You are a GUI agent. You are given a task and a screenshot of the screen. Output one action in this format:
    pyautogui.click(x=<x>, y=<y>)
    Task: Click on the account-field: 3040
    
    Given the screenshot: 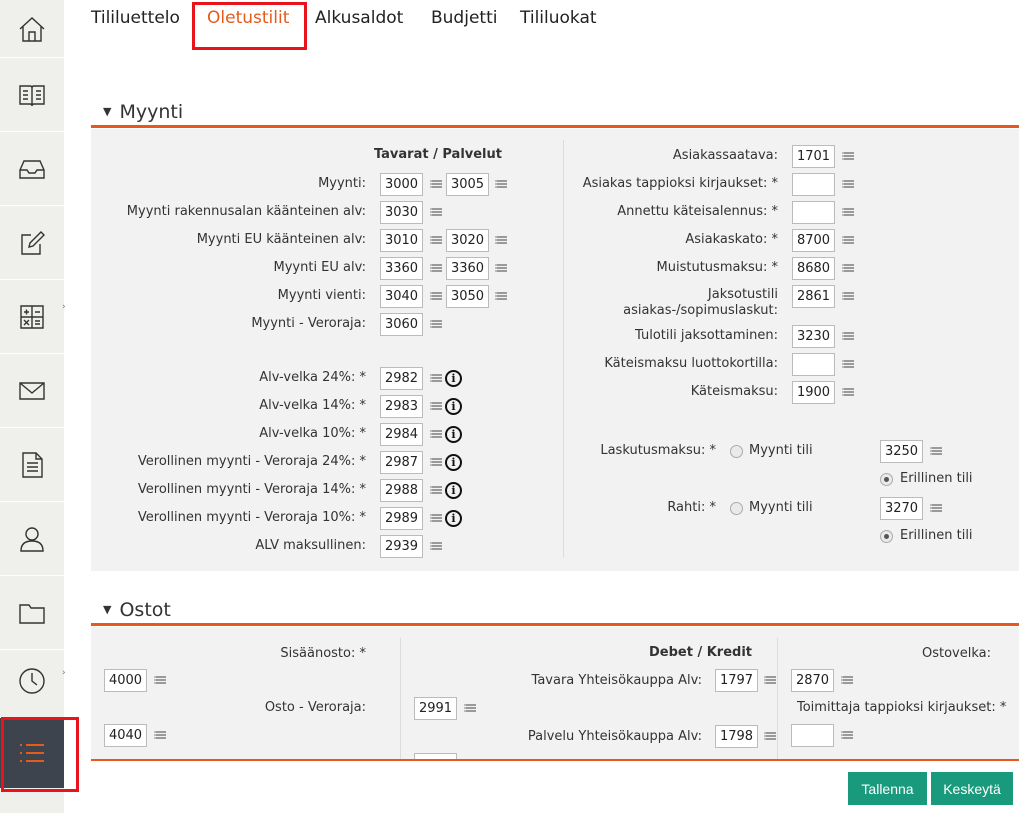 What is the action you would take?
    pyautogui.click(x=401, y=296)
    